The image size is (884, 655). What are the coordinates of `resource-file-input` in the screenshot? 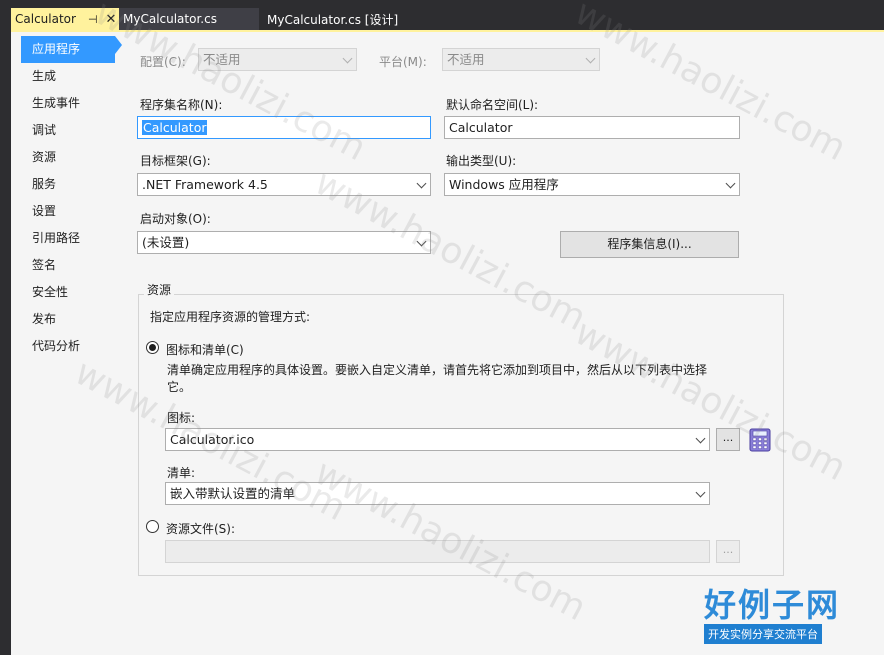 It's located at (437, 551).